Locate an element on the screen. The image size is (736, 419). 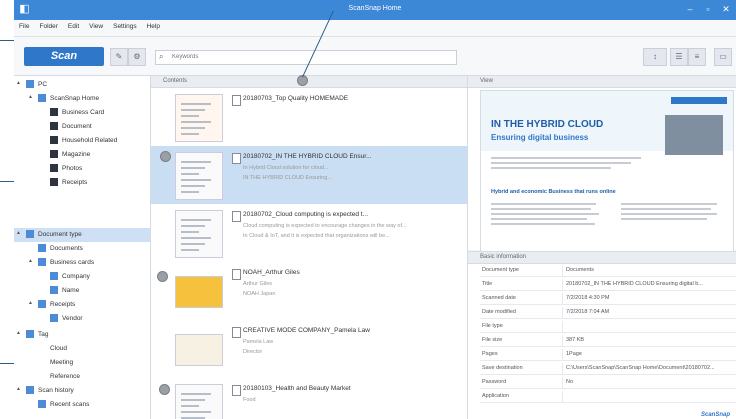
tree-item-cloud: Cloud is located at coordinates (82, 349).